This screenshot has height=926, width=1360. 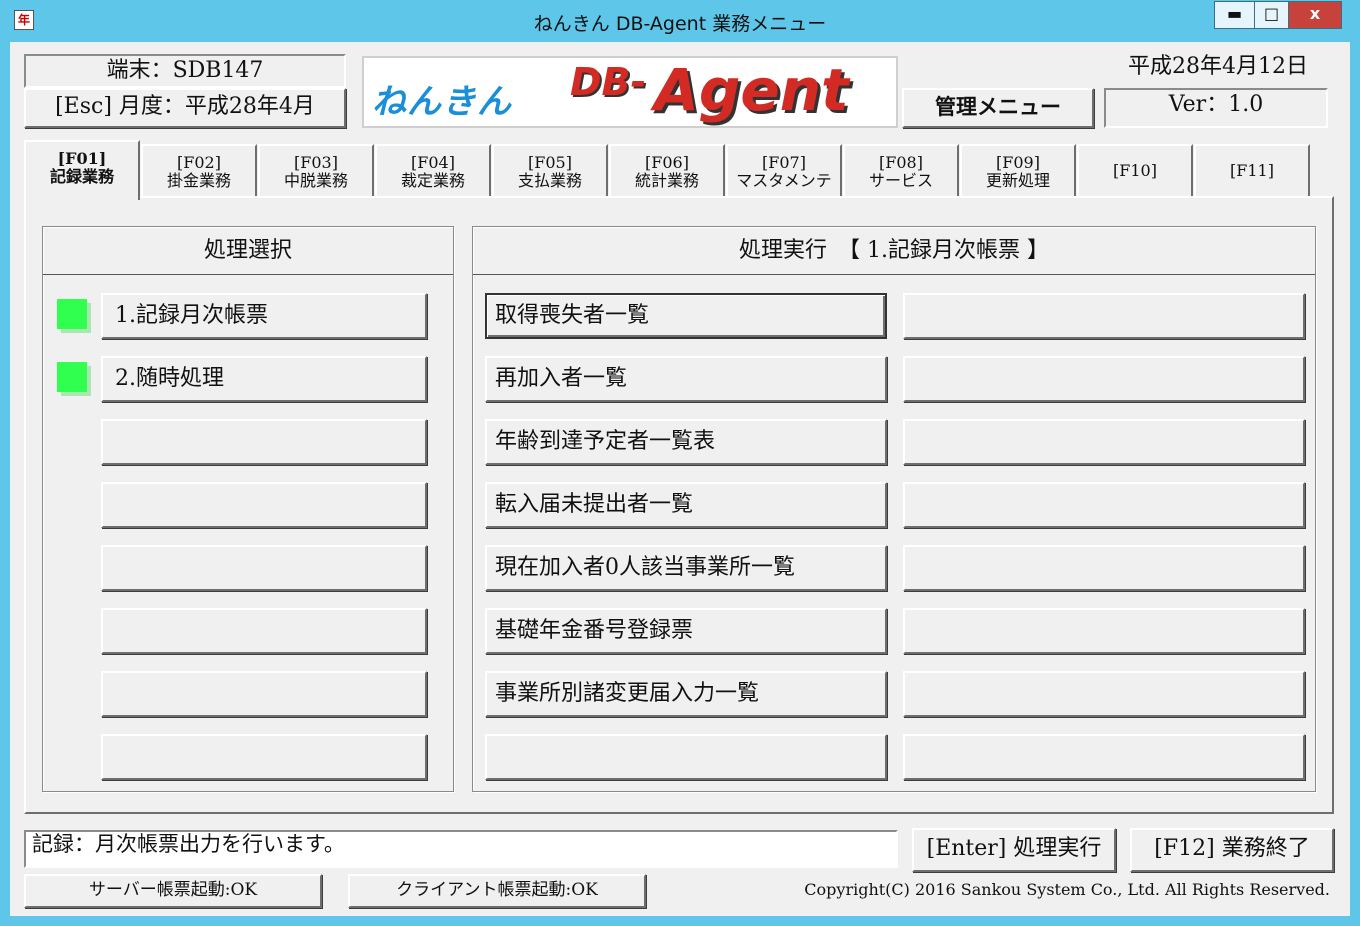 I want to click on tab-f04: [F04] 裁定業務, so click(x=433, y=171).